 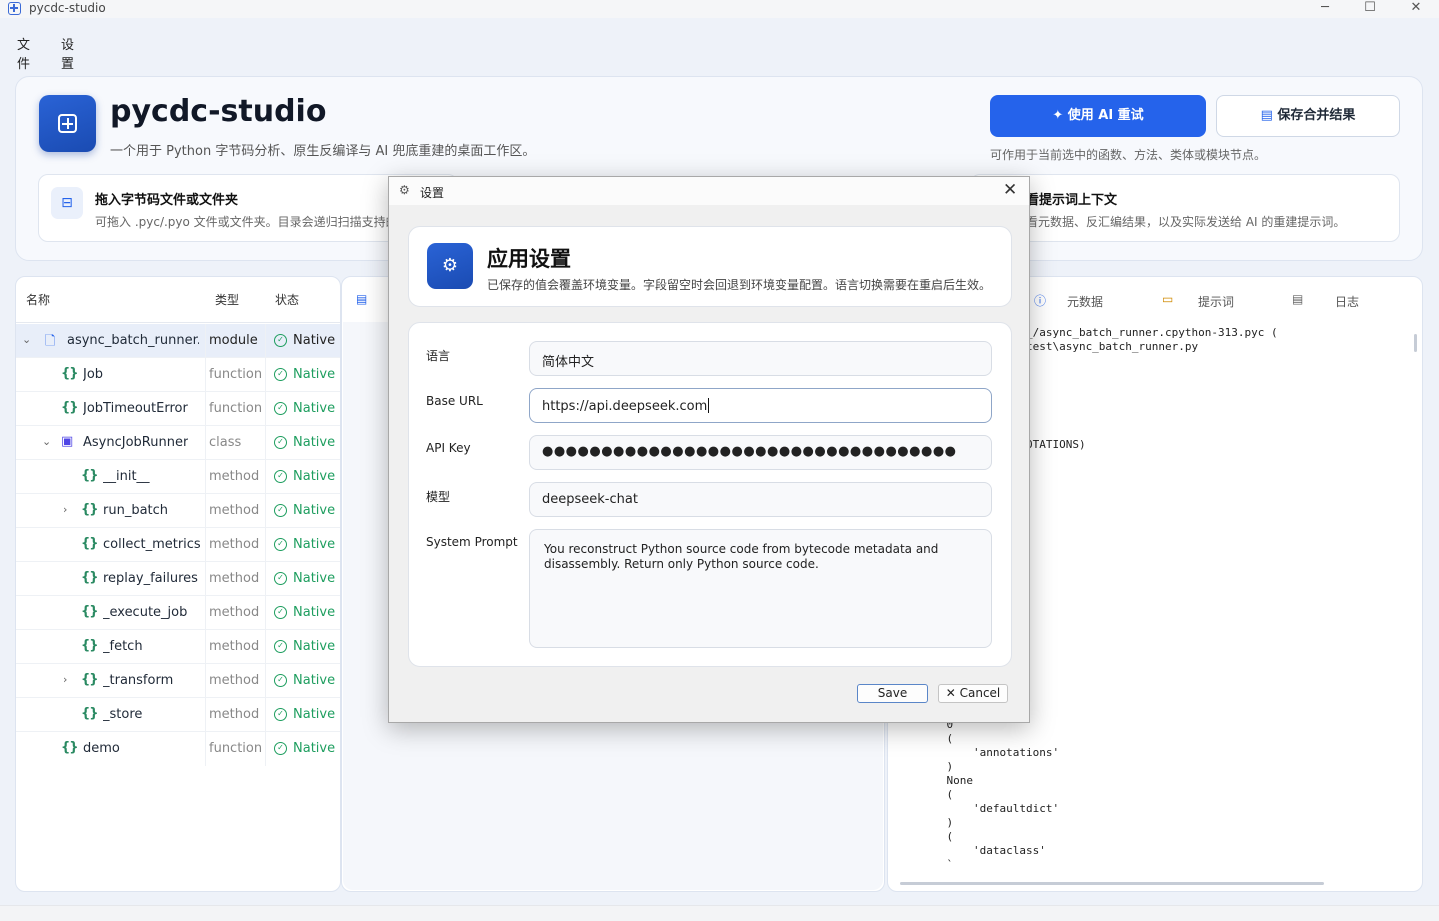 I want to click on menu-file: 文件, so click(x=23, y=53).